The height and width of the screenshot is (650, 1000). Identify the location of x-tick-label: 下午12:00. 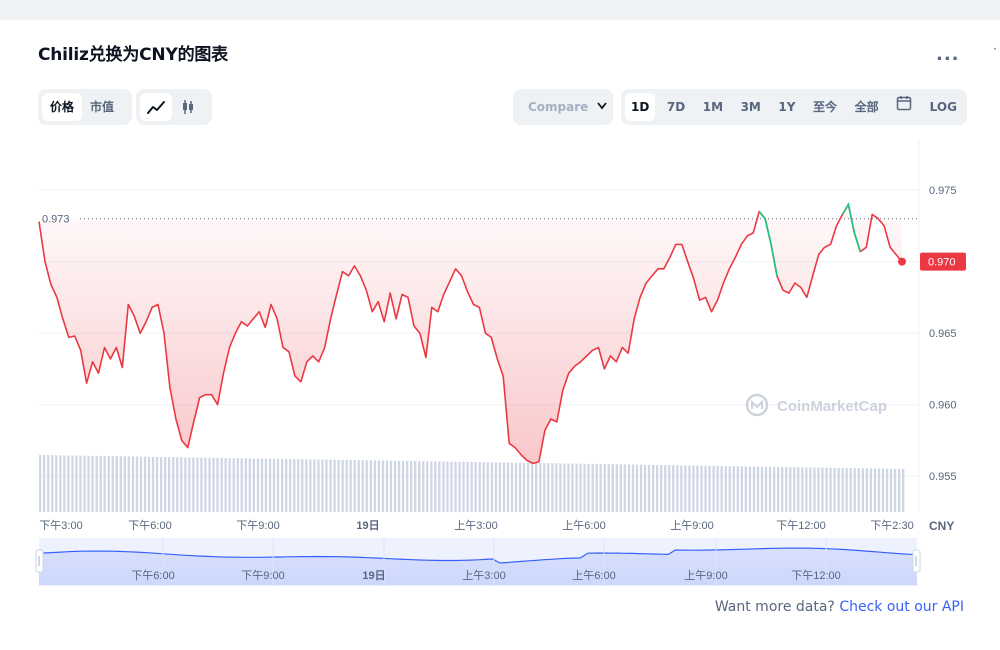
(801, 525).